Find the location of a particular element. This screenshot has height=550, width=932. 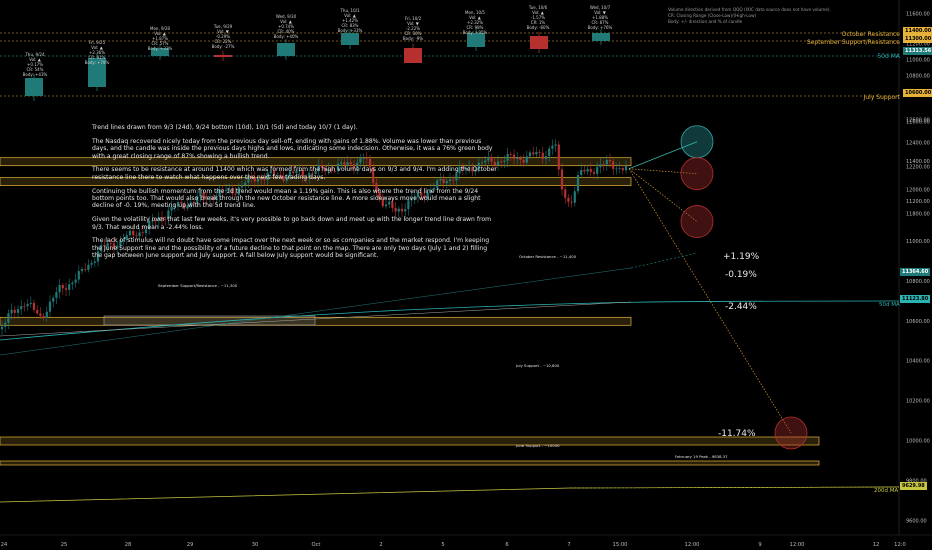

candle-info-box: Thu, 10/1 Vol: ▲ +1.42% CR: 83% Body: +33% is located at coordinates (350, 20).